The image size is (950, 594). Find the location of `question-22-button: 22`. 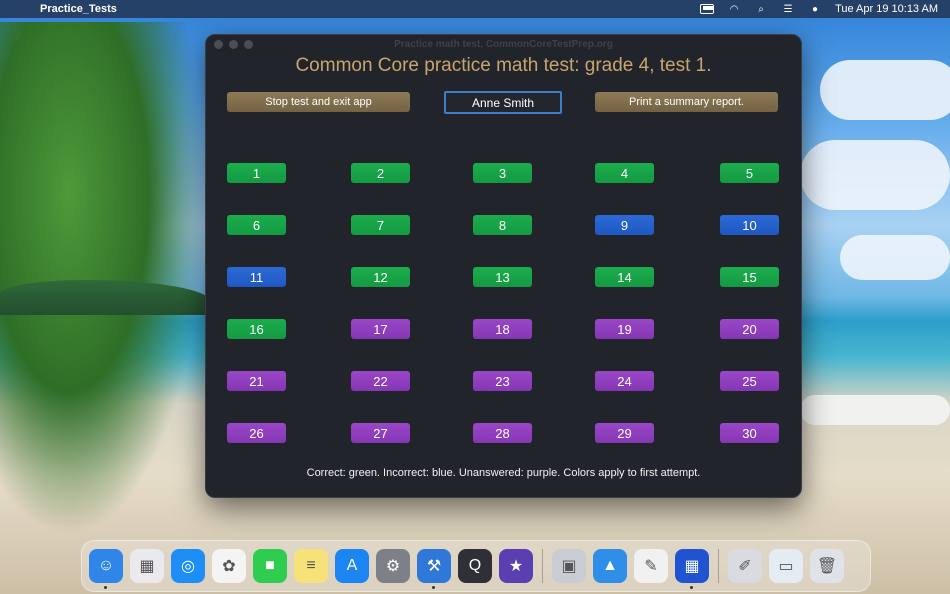

question-22-button: 22 is located at coordinates (380, 381).